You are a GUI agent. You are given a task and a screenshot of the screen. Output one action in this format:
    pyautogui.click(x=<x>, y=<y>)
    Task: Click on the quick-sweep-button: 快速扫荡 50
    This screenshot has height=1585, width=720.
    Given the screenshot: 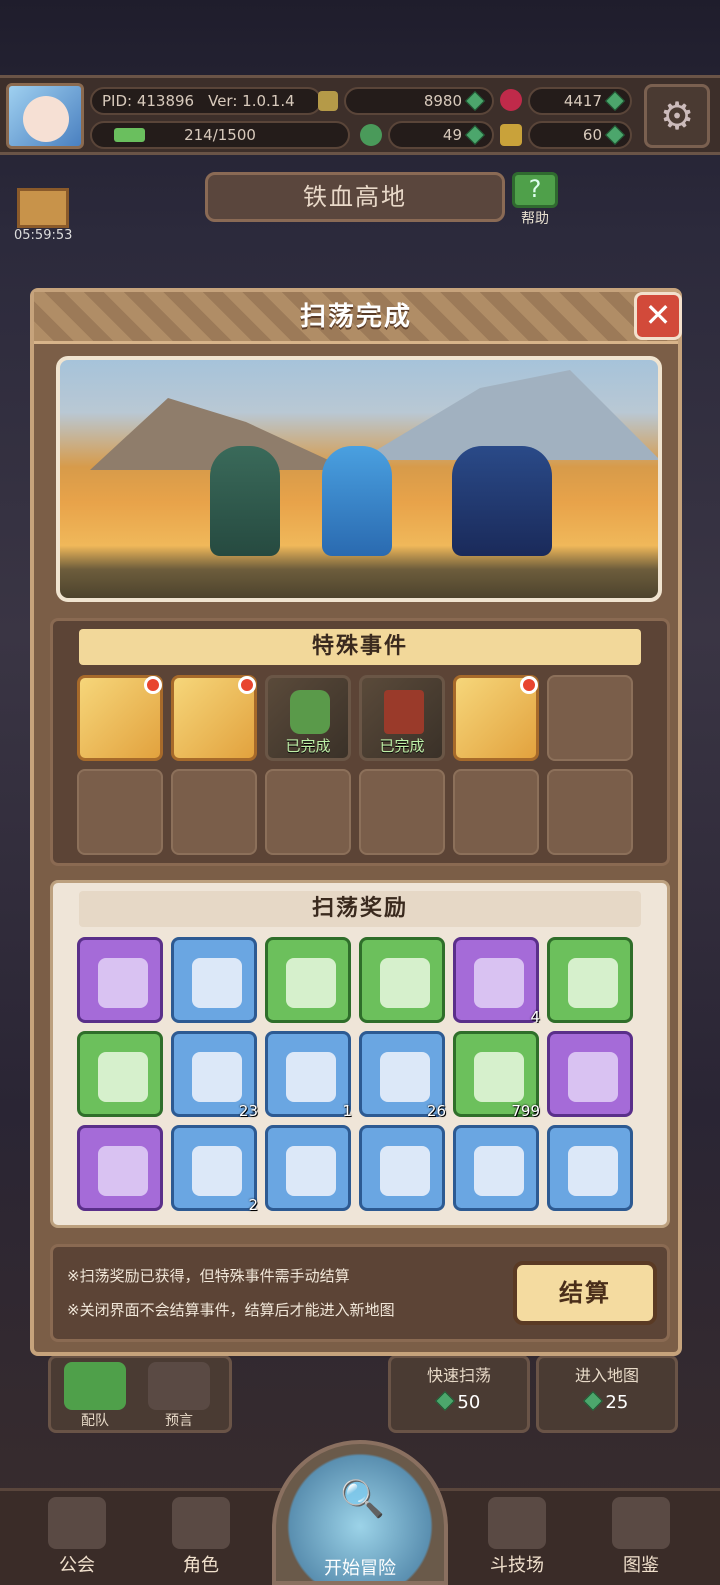 What is the action you would take?
    pyautogui.click(x=459, y=1394)
    